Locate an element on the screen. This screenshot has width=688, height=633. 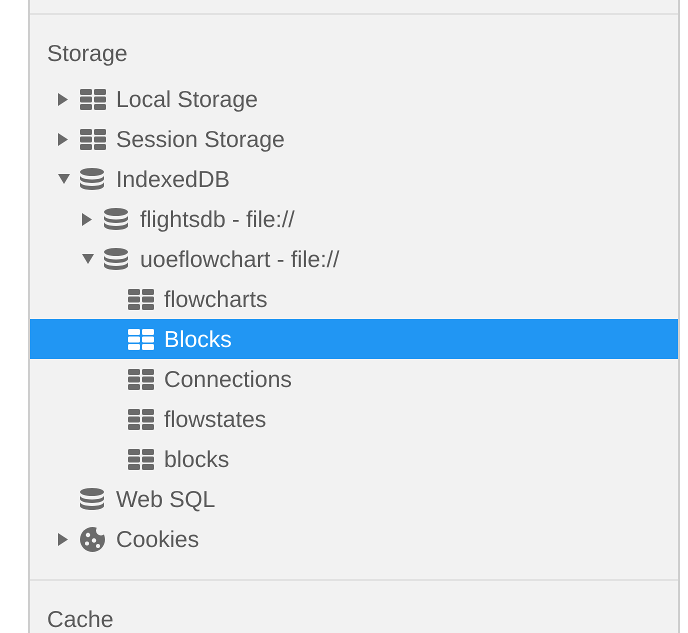
tree-item: Cookies is located at coordinates (354, 539).